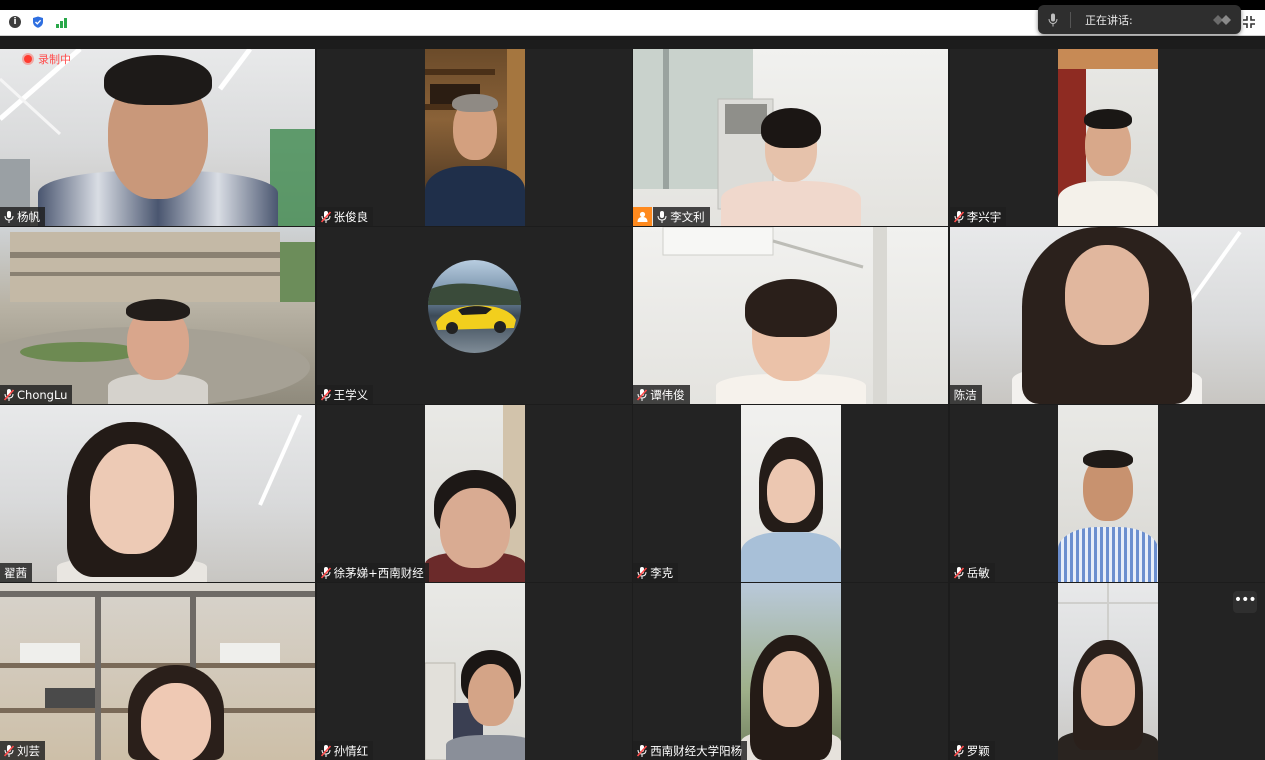 The width and height of the screenshot is (1265, 760). What do you see at coordinates (667, 394) in the screenshot?
I see `participant-name: 谭伟俊` at bounding box center [667, 394].